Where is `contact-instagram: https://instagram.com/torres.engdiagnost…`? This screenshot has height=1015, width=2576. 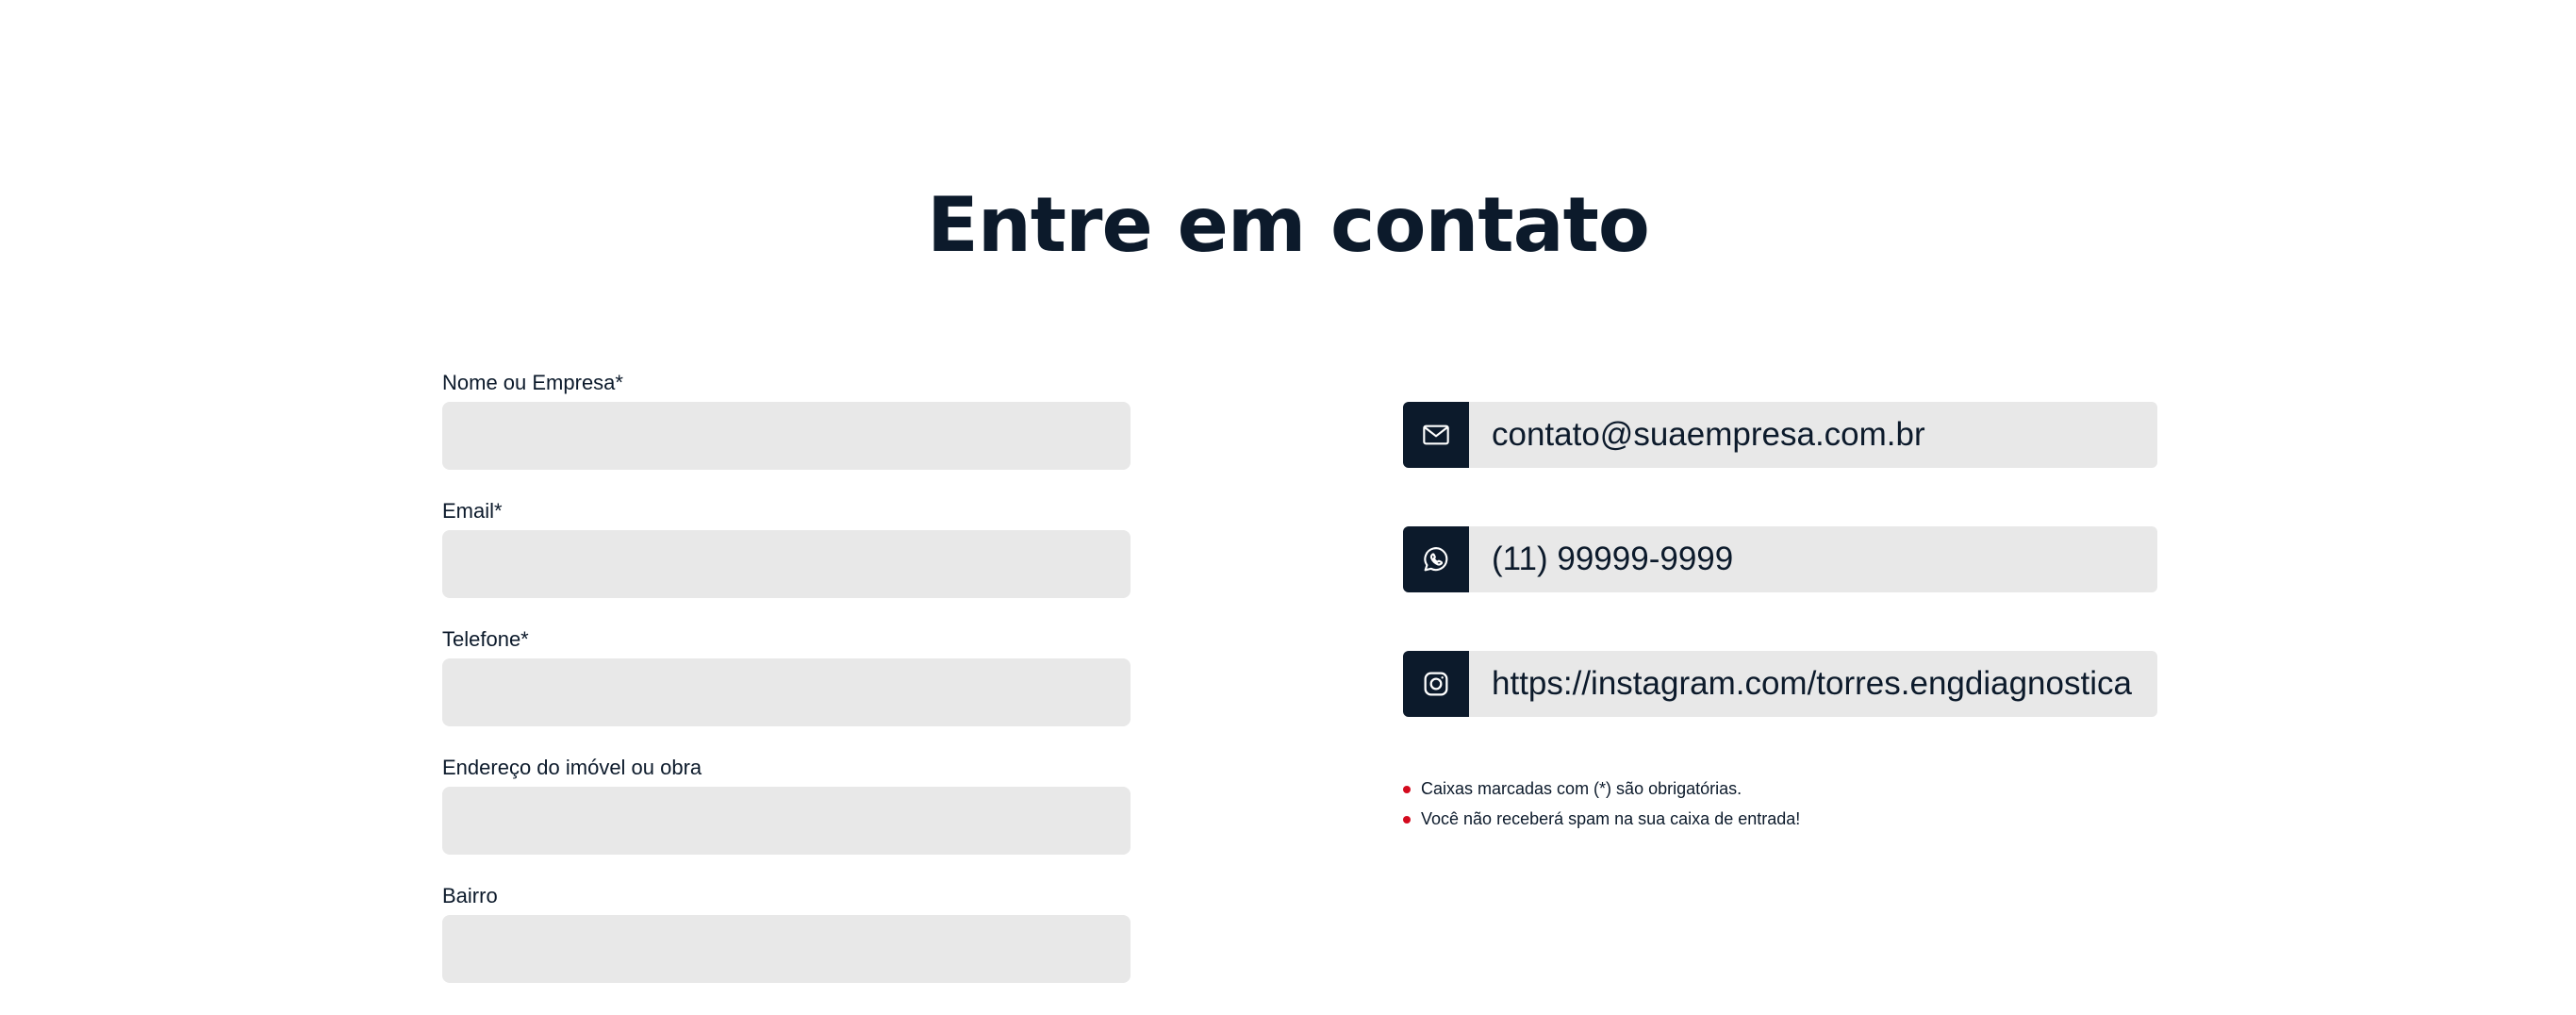 contact-instagram: https://instagram.com/torres.engdiagnost… is located at coordinates (1780, 684).